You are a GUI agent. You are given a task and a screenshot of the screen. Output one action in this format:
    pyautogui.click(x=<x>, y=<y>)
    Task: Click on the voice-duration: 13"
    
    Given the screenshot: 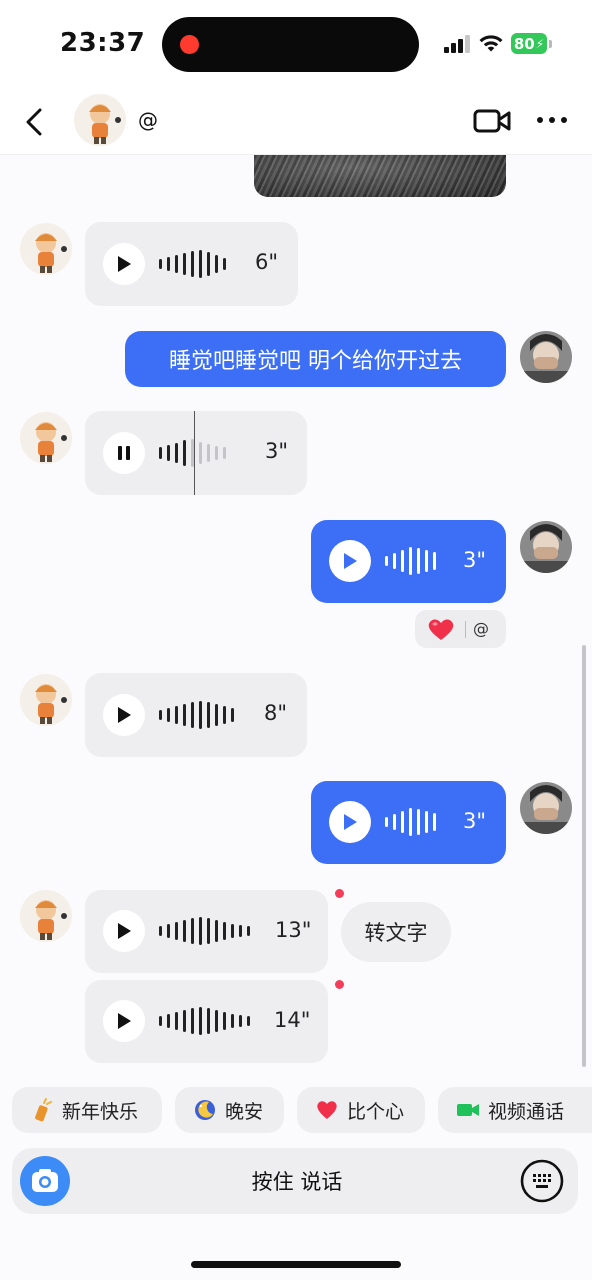 What is the action you would take?
    pyautogui.click(x=293, y=930)
    